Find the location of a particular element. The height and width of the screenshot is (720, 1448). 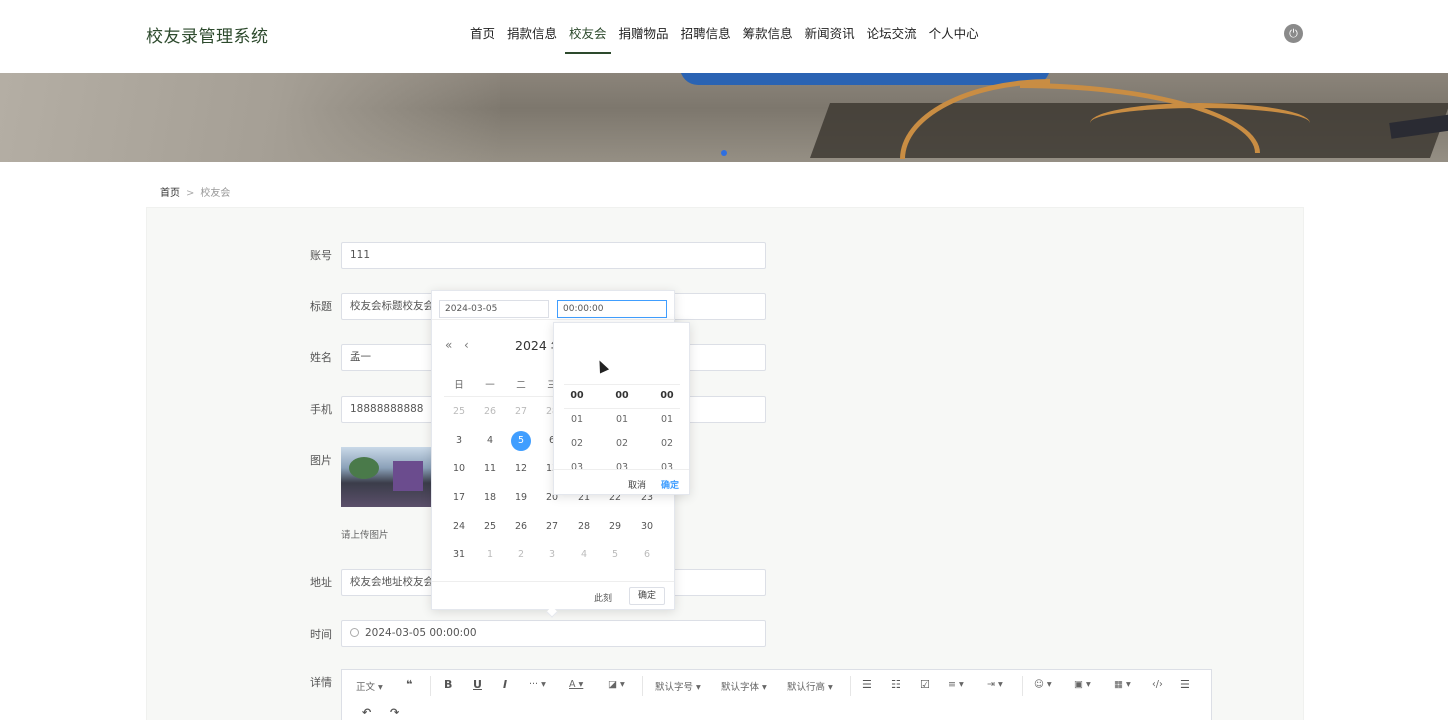

nav-item-1: 捐款信息 is located at coordinates (532, 36).